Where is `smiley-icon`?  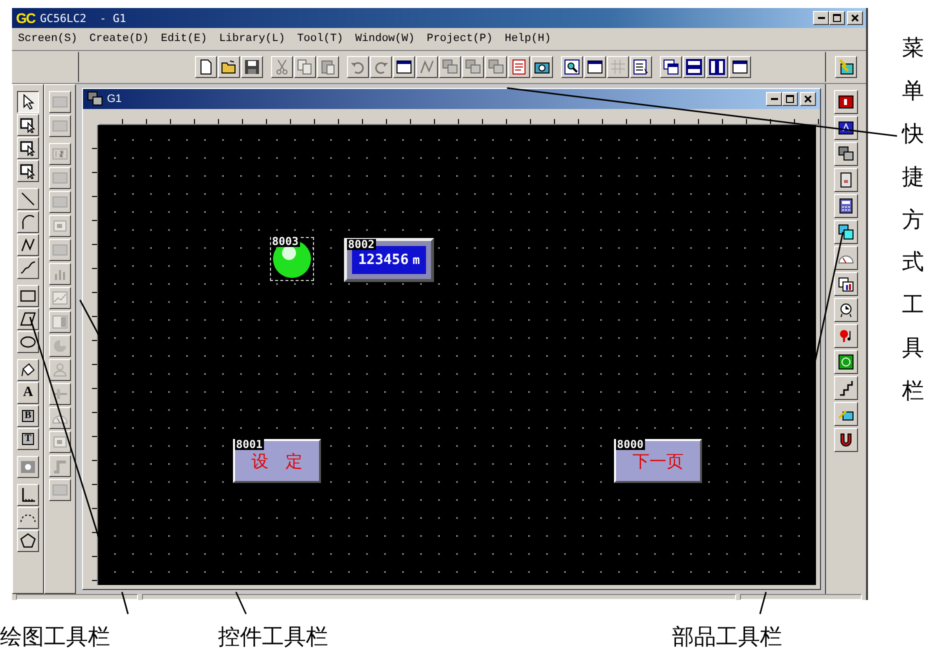 smiley-icon is located at coordinates (846, 362).